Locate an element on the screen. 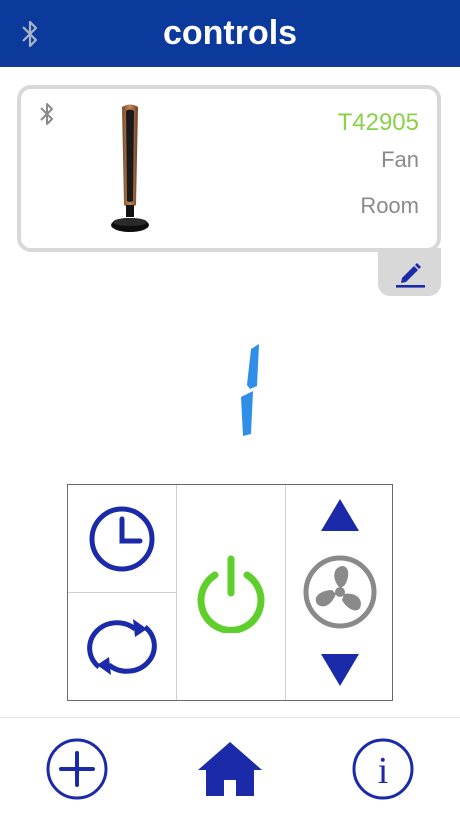 This screenshot has width=460, height=818. page-title: controls is located at coordinates (230, 33).